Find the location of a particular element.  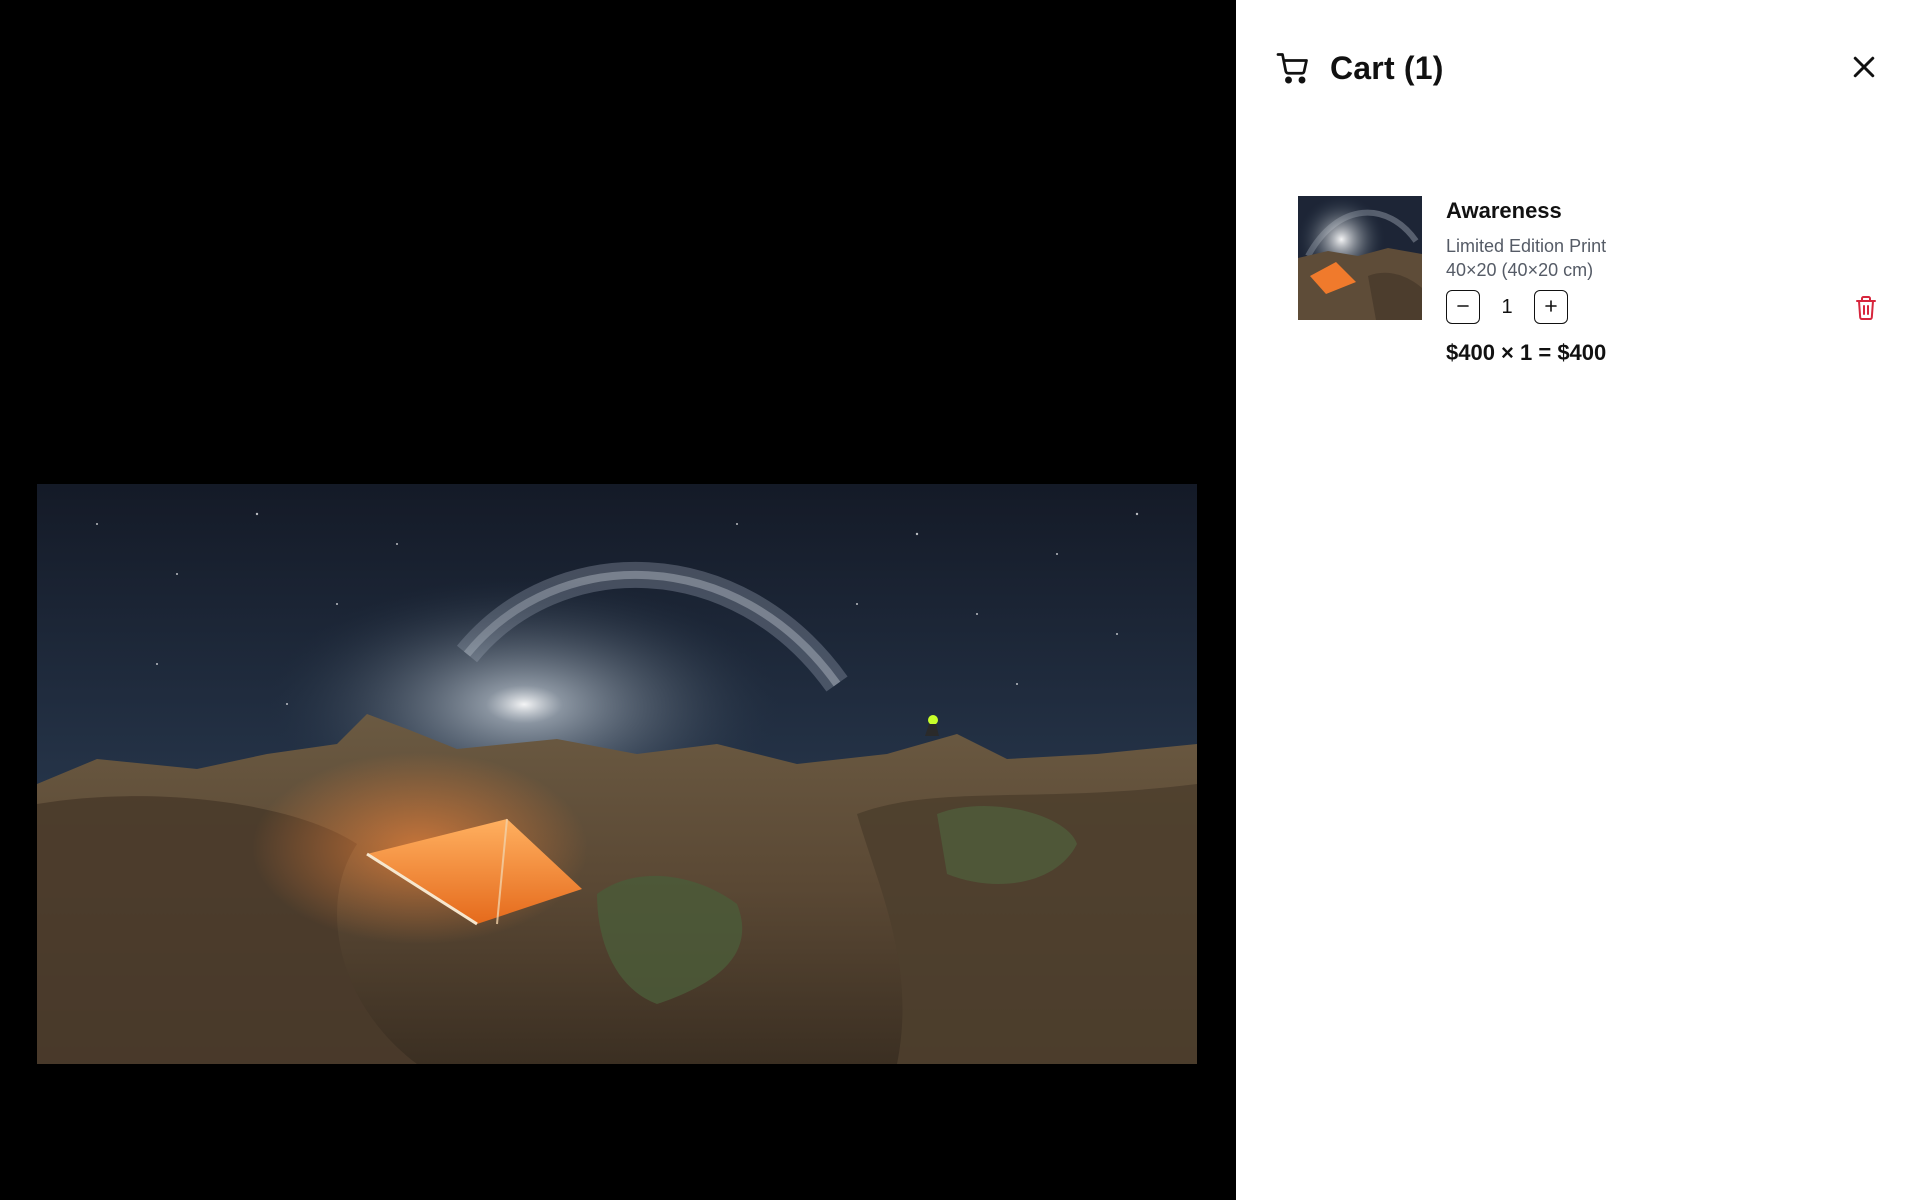

cart-item-line-total: $400 × 1 = $400 is located at coordinates (1526, 352).